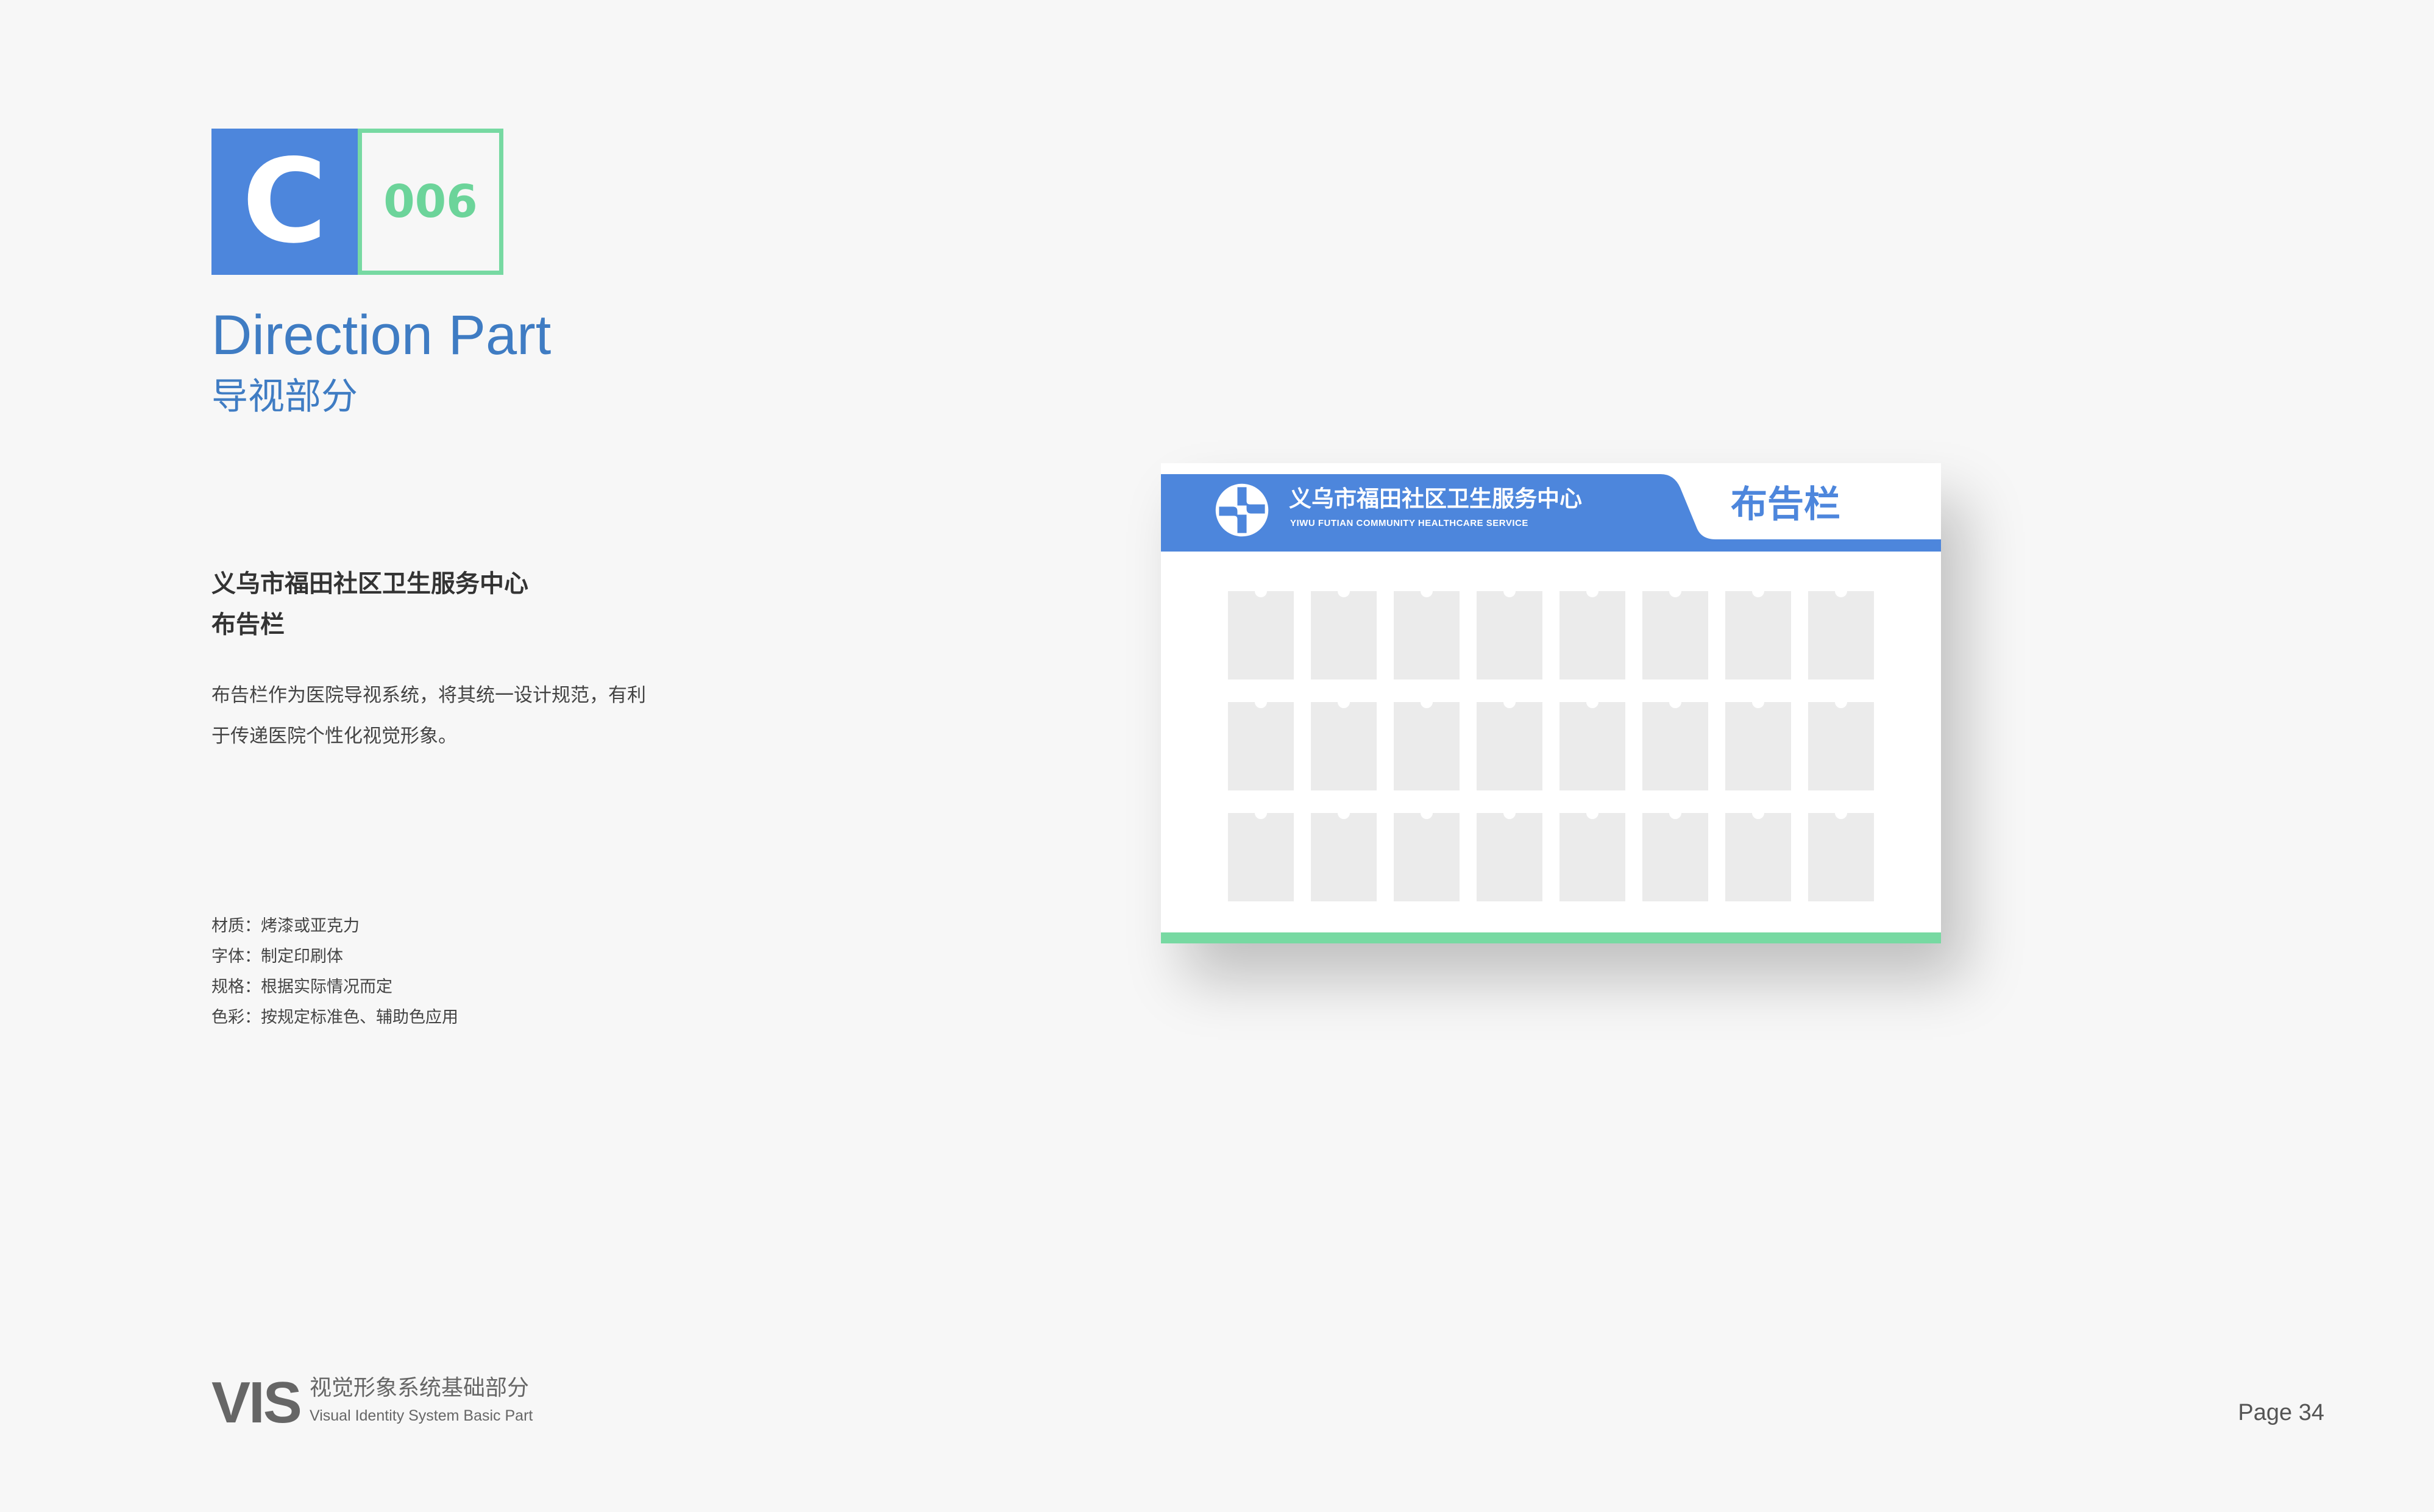  Describe the element at coordinates (369, 584) in the screenshot. I see `item-title-organization: 义乌市福田社区卫生服务中心` at that location.